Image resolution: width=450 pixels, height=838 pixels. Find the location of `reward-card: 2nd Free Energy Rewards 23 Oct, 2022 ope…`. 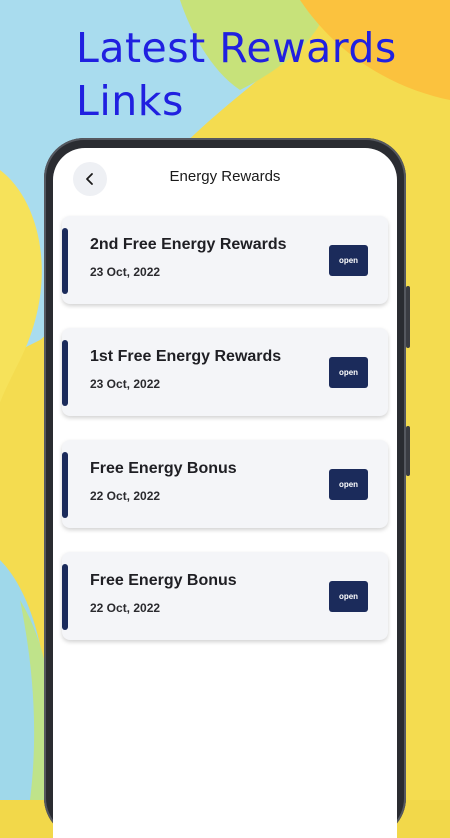

reward-card: 2nd Free Energy Rewards 23 Oct, 2022 ope… is located at coordinates (225, 260).